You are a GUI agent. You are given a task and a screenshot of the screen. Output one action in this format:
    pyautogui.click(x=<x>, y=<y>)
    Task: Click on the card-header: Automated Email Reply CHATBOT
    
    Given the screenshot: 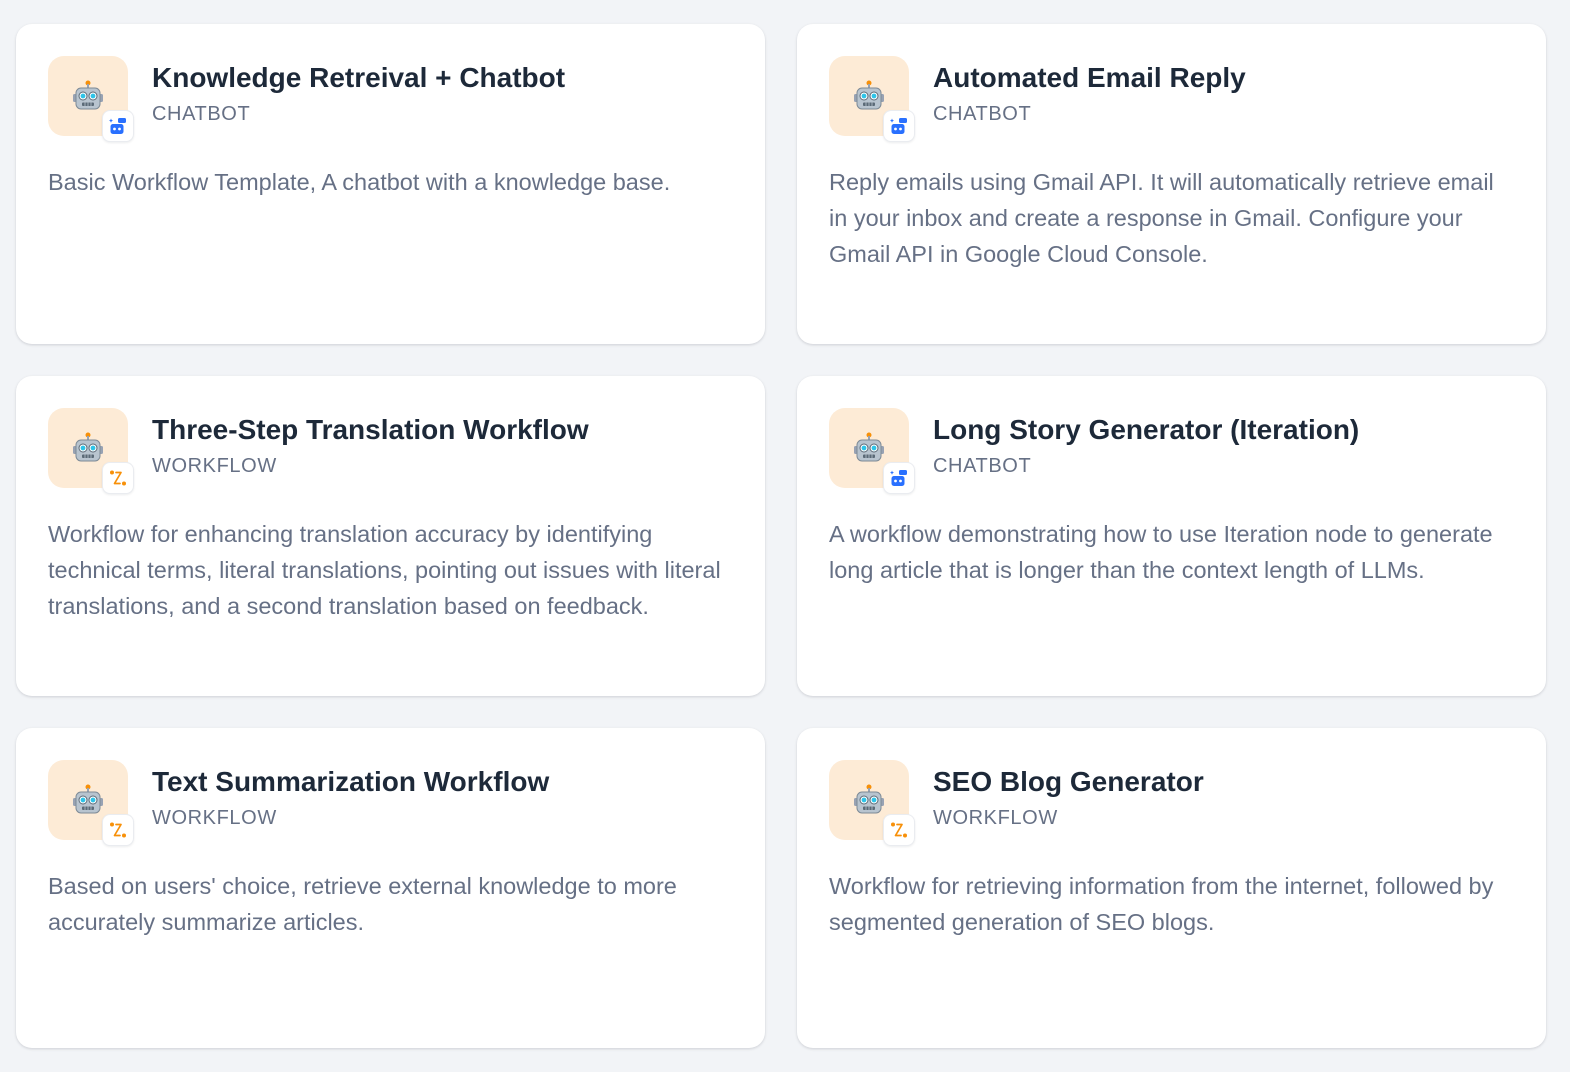 What is the action you would take?
    pyautogui.click(x=1171, y=99)
    